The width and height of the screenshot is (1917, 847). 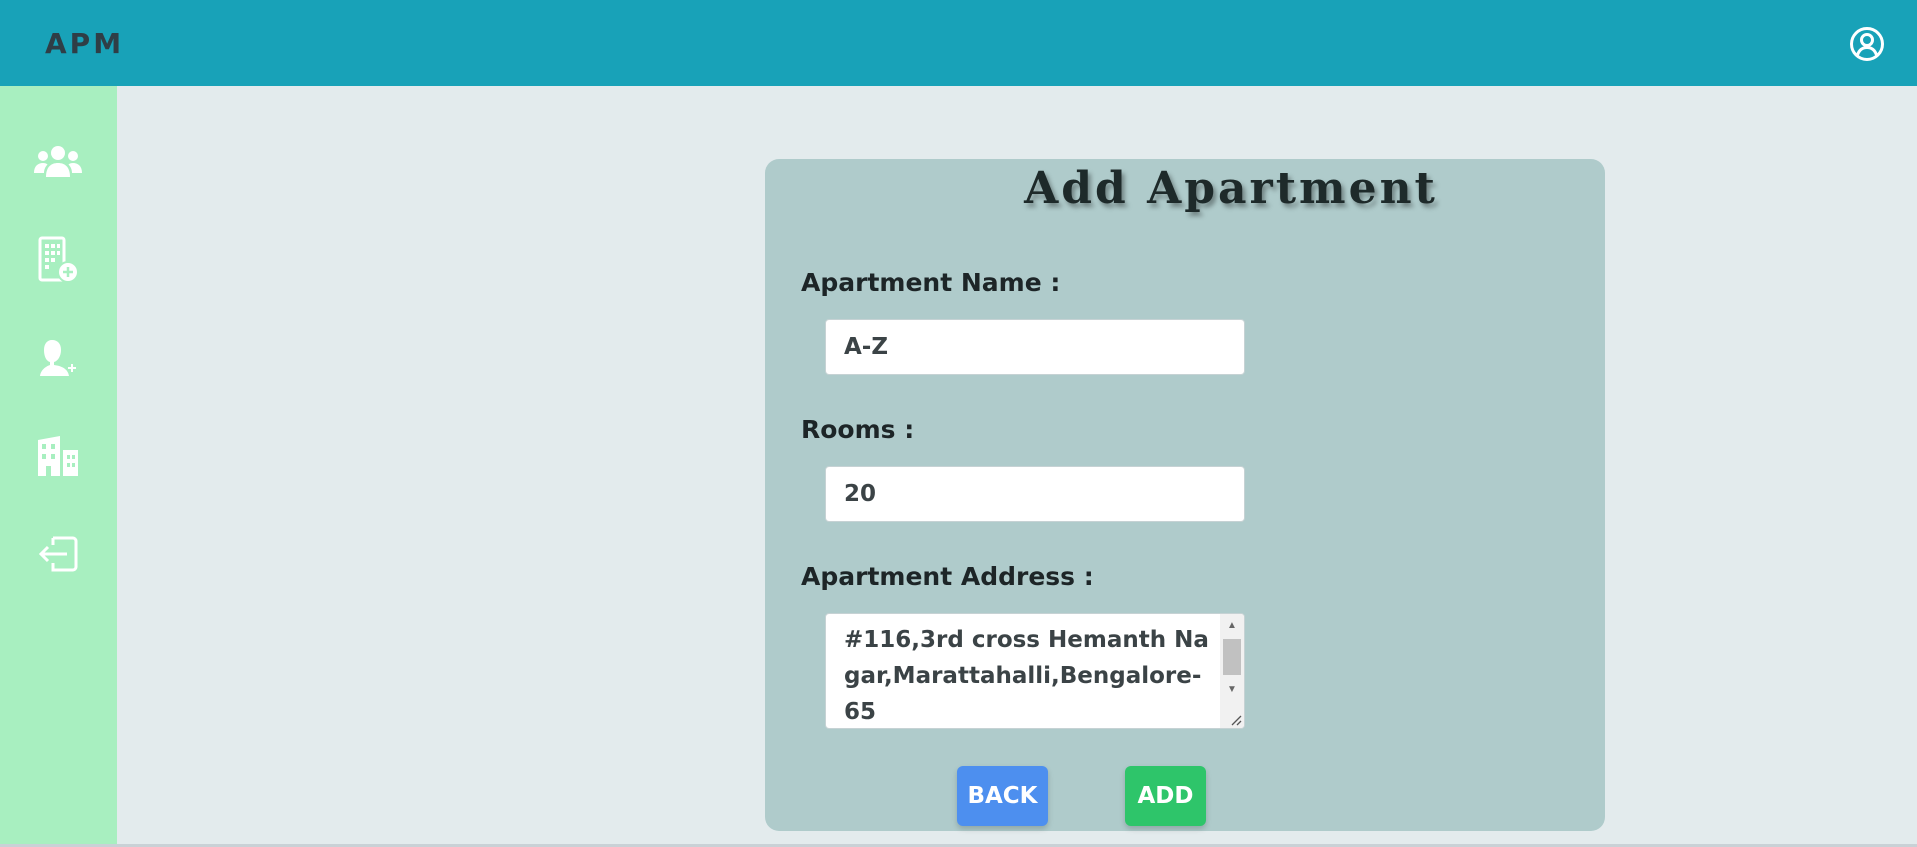 What do you see at coordinates (1232, 689) in the screenshot?
I see `scroll-down-arrow-icon: ▼` at bounding box center [1232, 689].